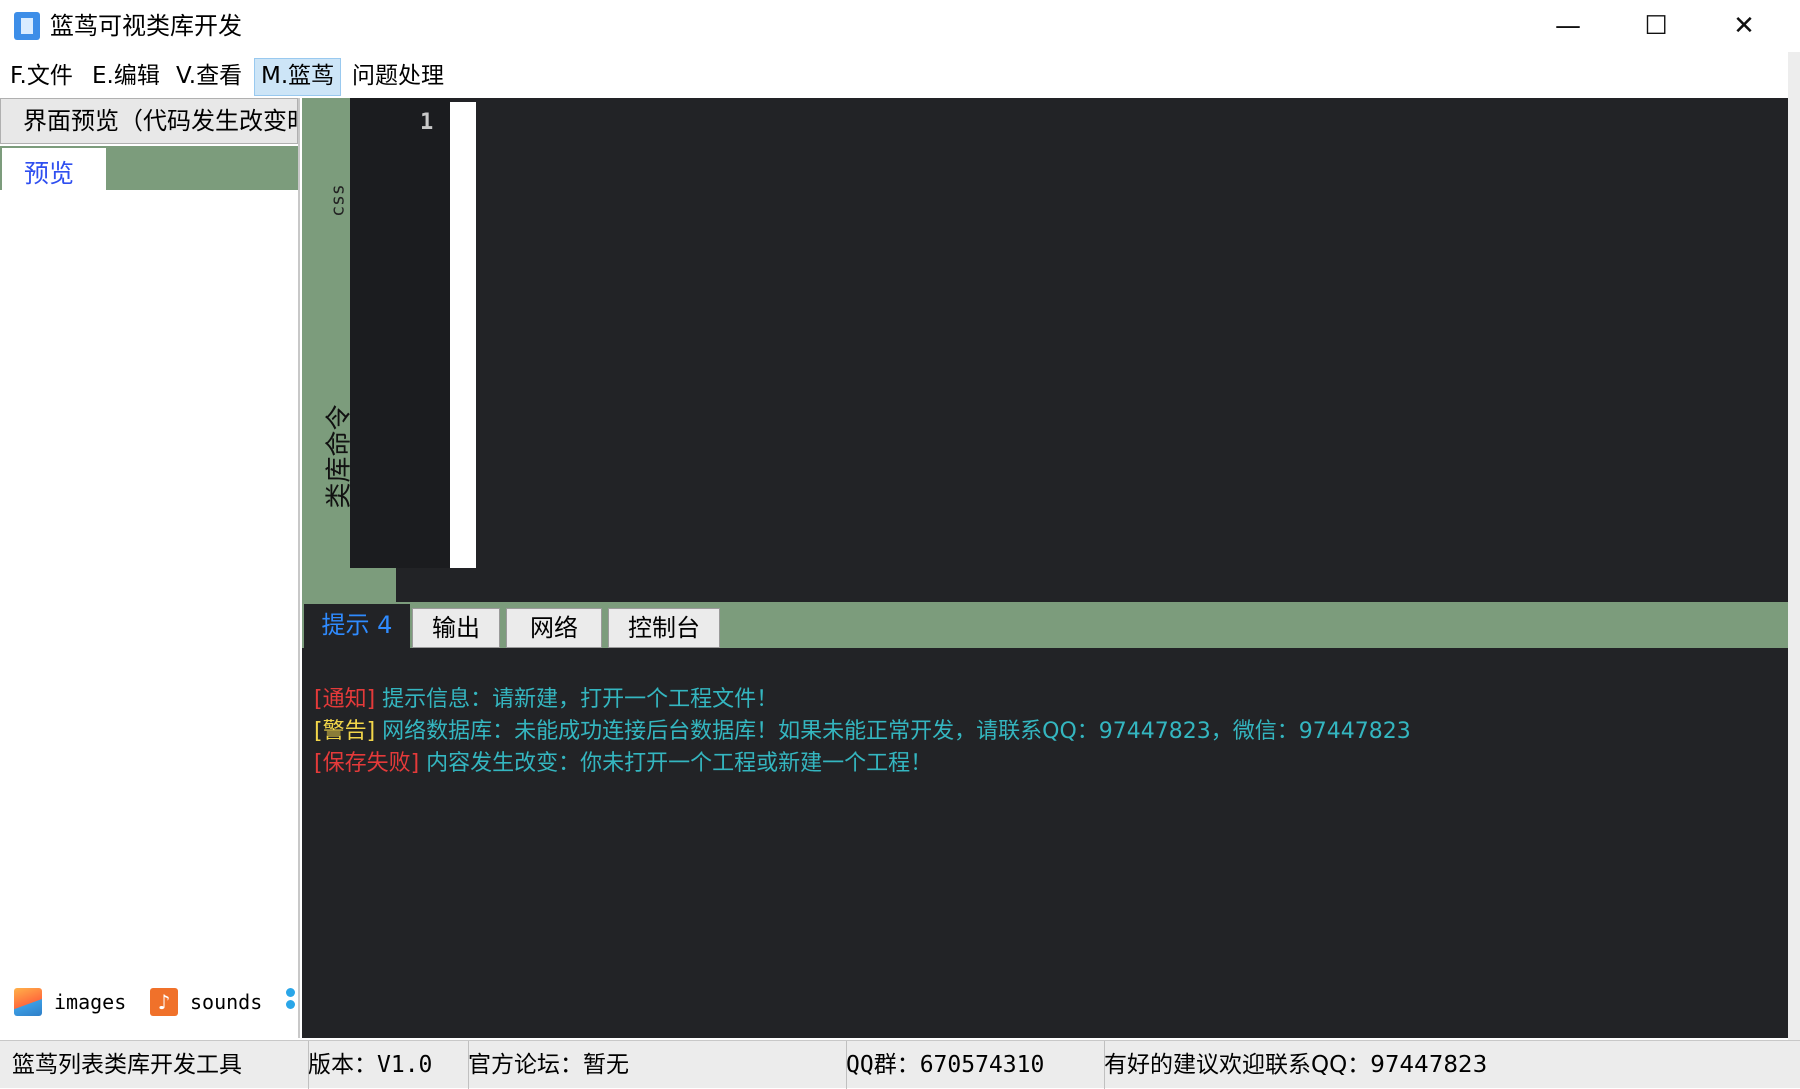 The height and width of the screenshot is (1089, 1800). Describe the element at coordinates (969, 1065) in the screenshot. I see `status-qq-group: QQ群：670574310` at that location.